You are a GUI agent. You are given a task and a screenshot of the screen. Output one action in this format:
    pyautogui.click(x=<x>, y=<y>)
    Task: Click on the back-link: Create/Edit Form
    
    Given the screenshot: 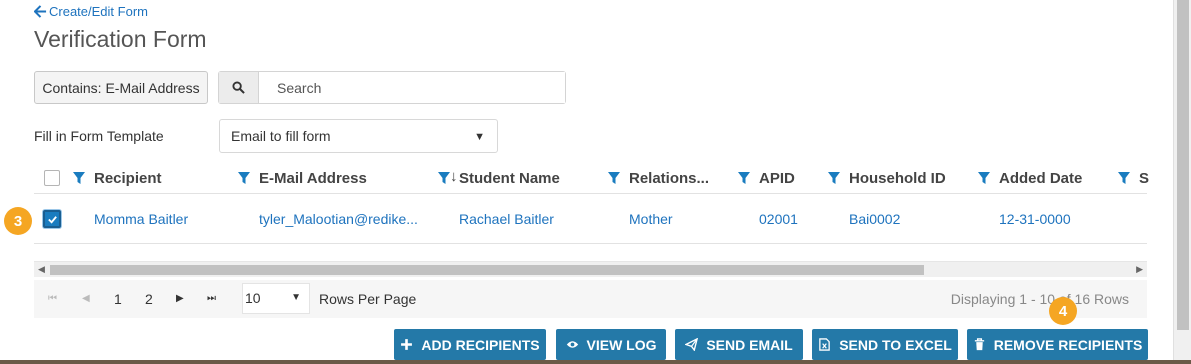 What is the action you would take?
    pyautogui.click(x=91, y=11)
    